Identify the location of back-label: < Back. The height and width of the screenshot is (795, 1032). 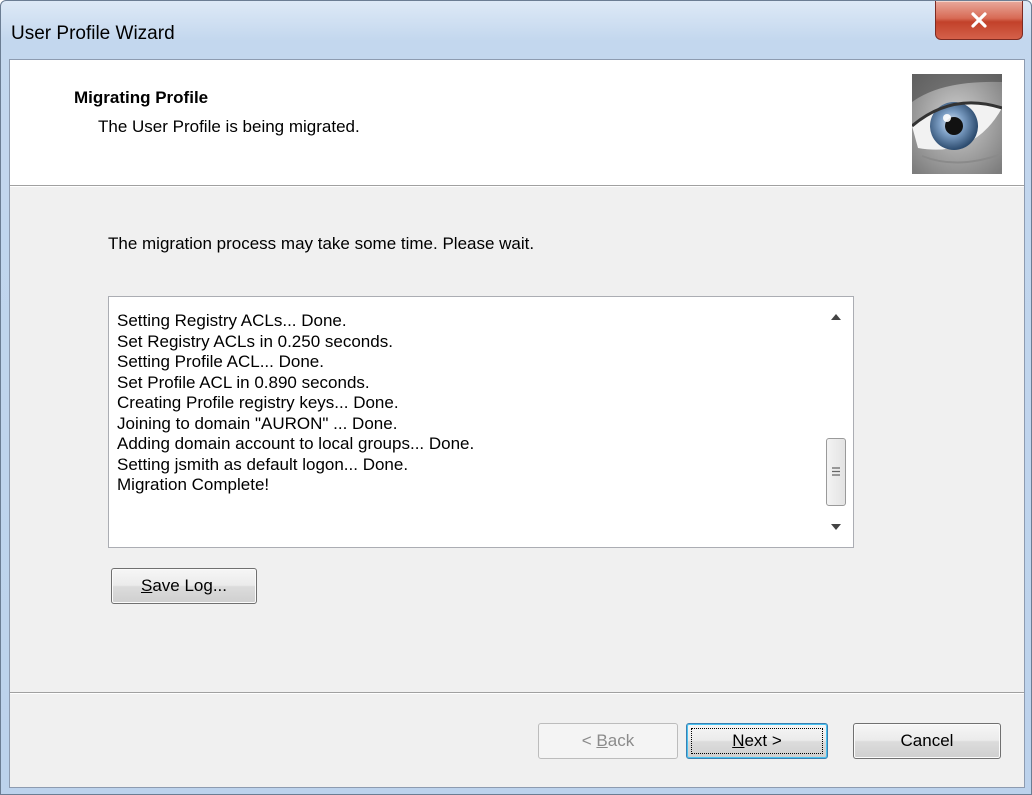
(608, 740).